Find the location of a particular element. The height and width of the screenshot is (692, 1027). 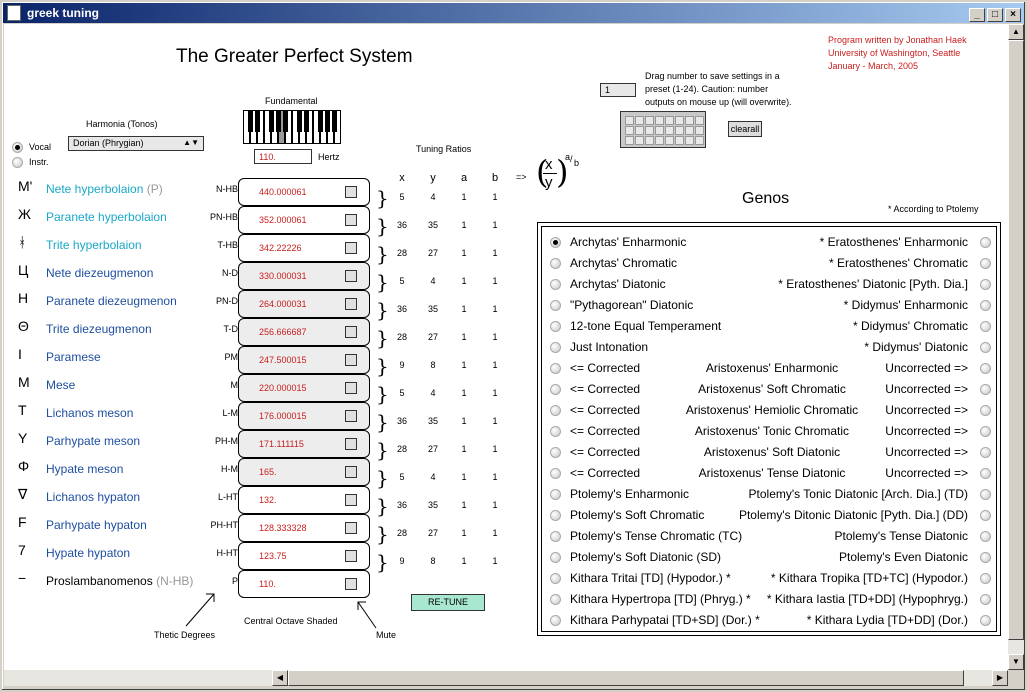

fundamental-input: 110. is located at coordinates (283, 156).